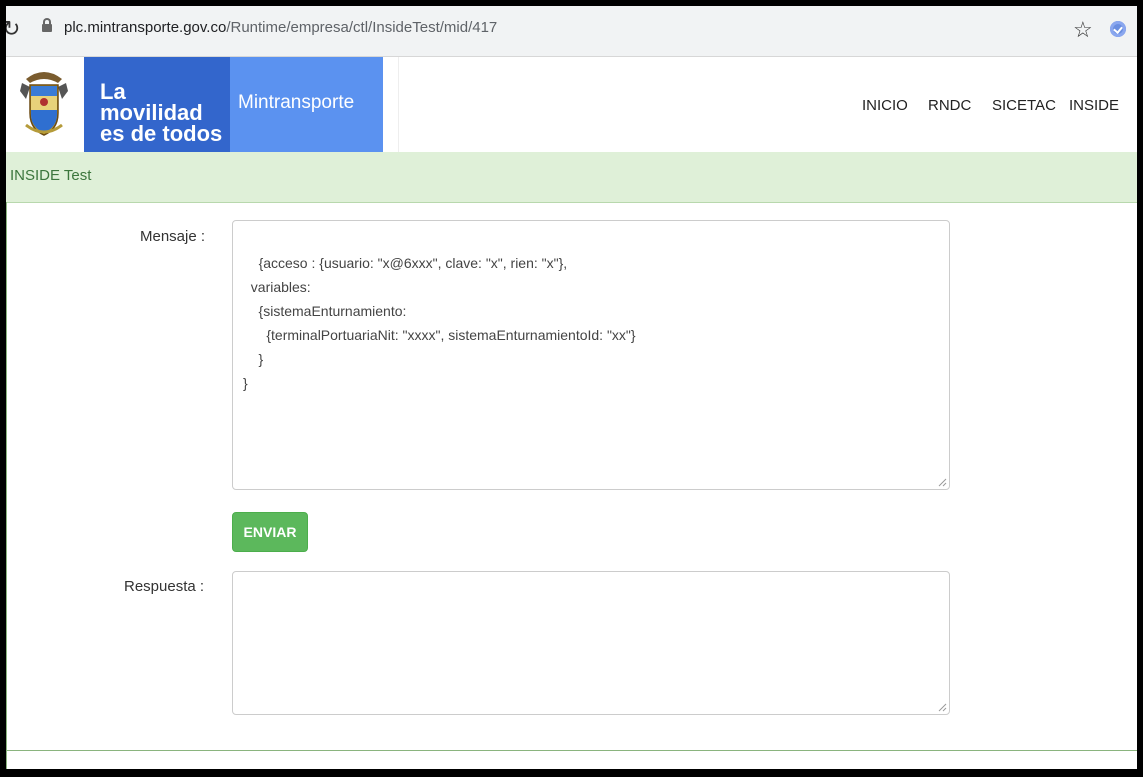 This screenshot has height=777, width=1143. I want to click on nav-sicetac: SICETAC, so click(1024, 105).